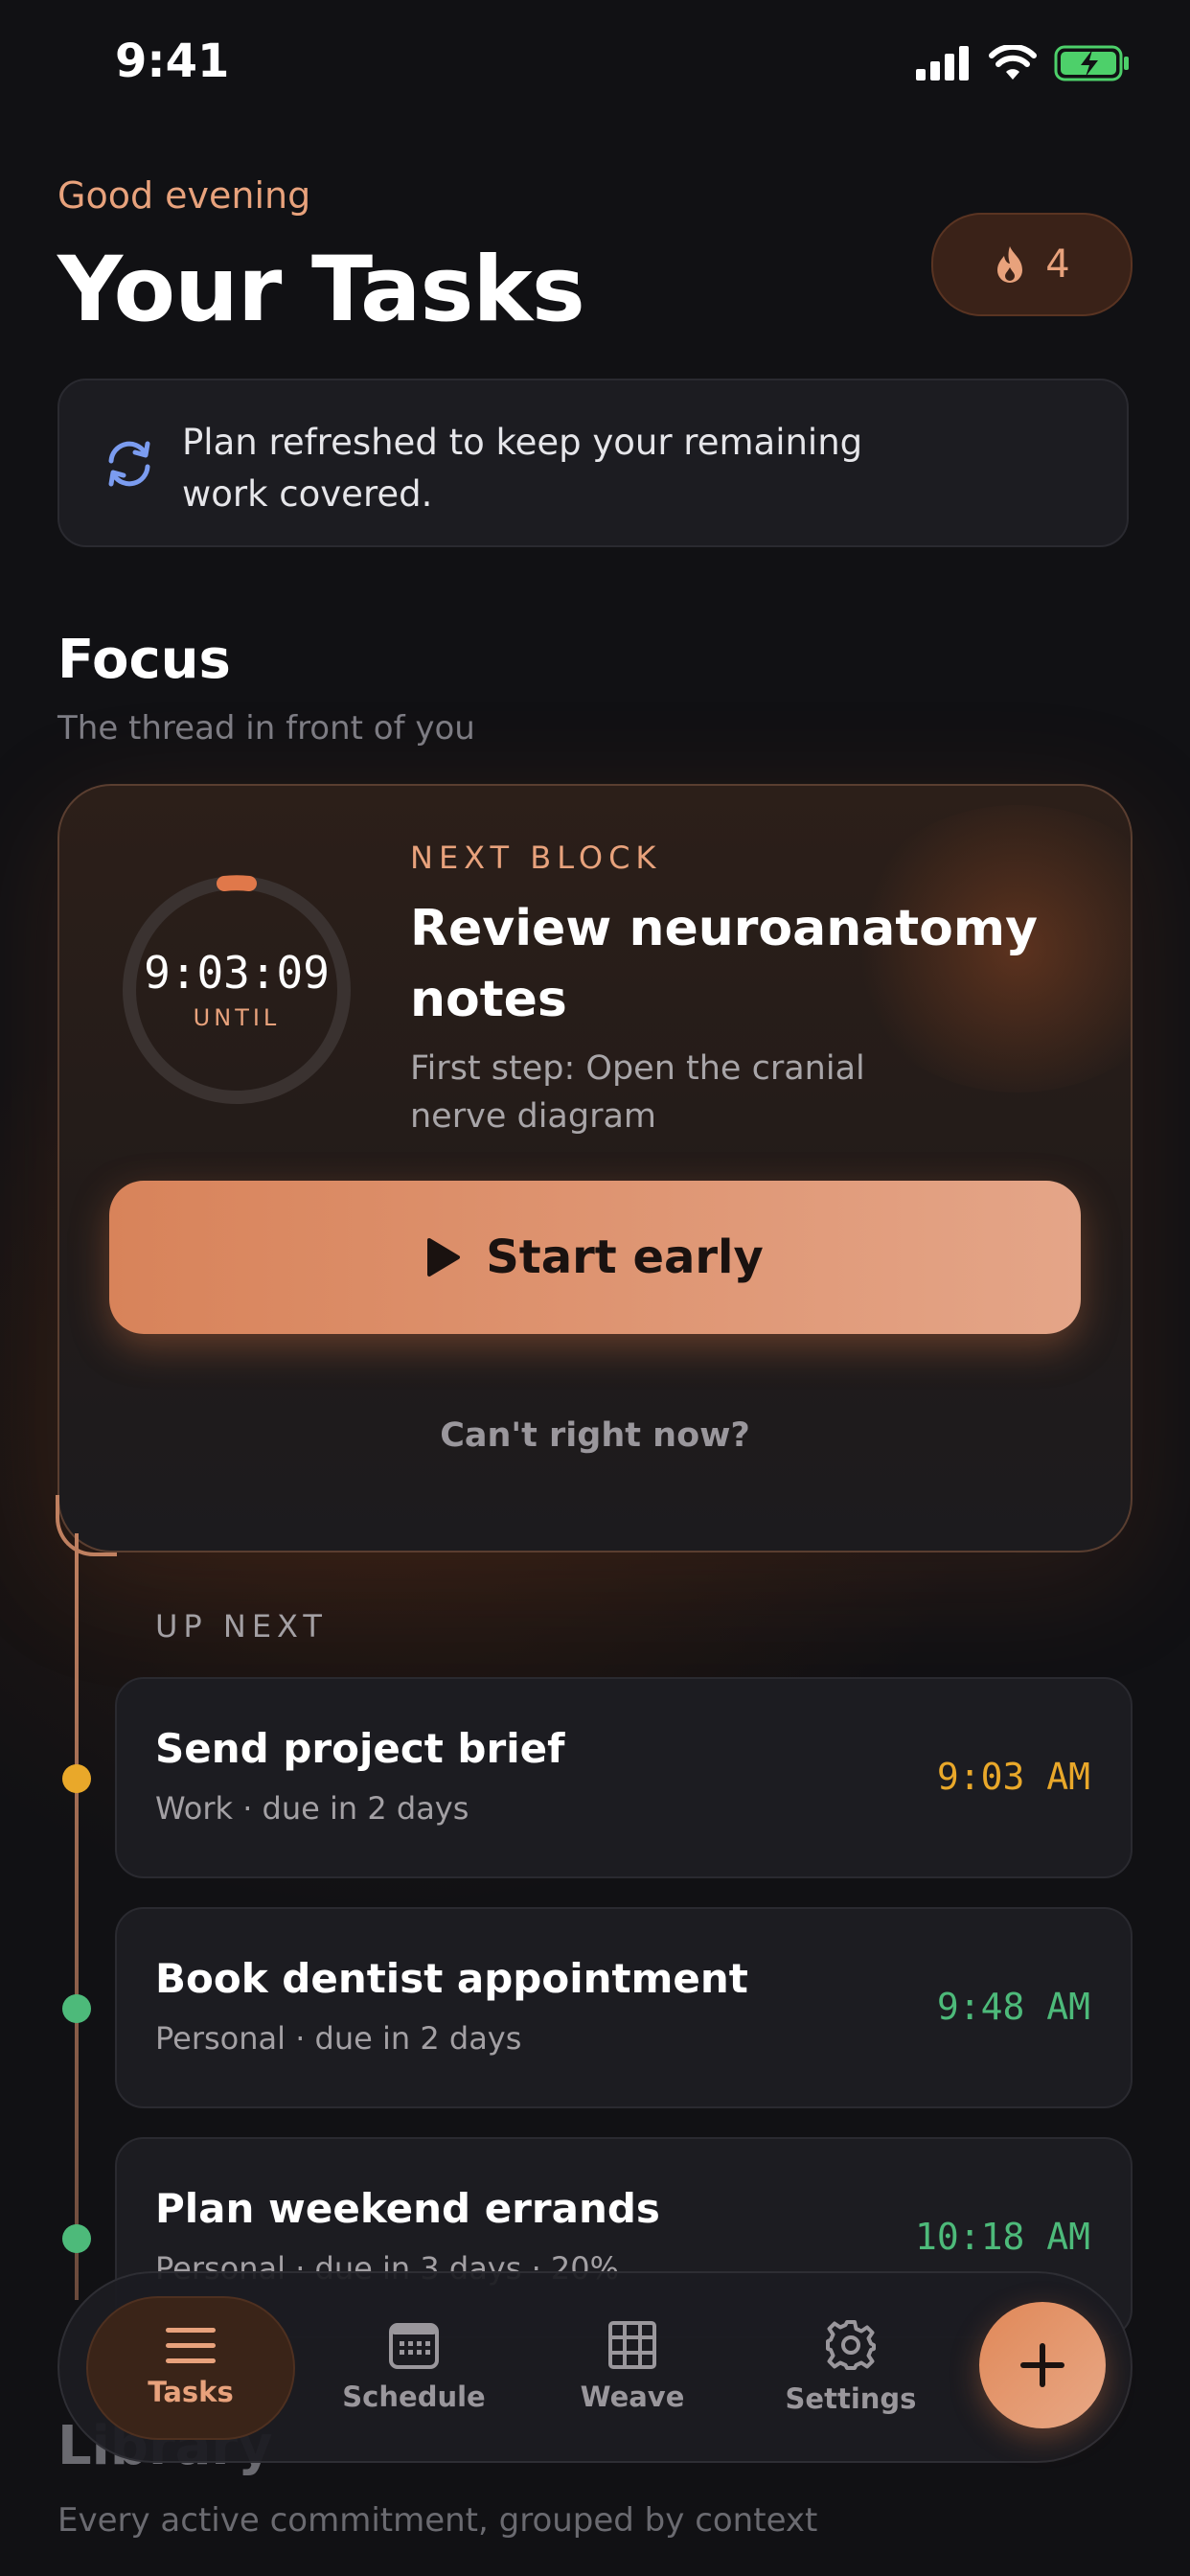  Describe the element at coordinates (851, 2345) in the screenshot. I see `gear-icon` at that location.